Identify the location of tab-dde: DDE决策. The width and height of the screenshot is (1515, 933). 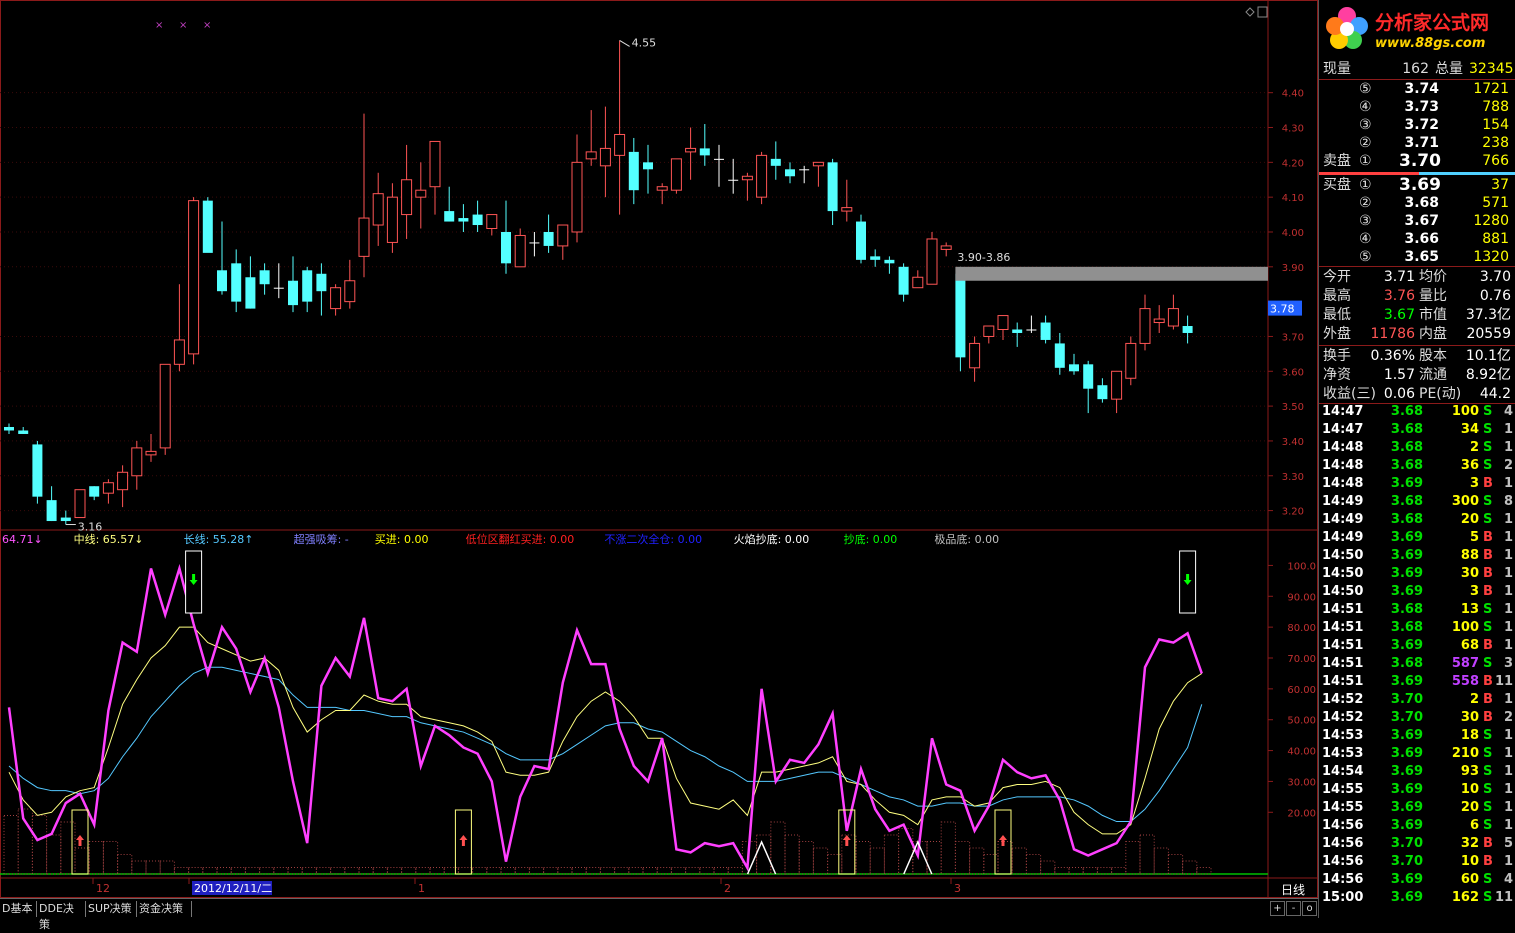
(61, 916).